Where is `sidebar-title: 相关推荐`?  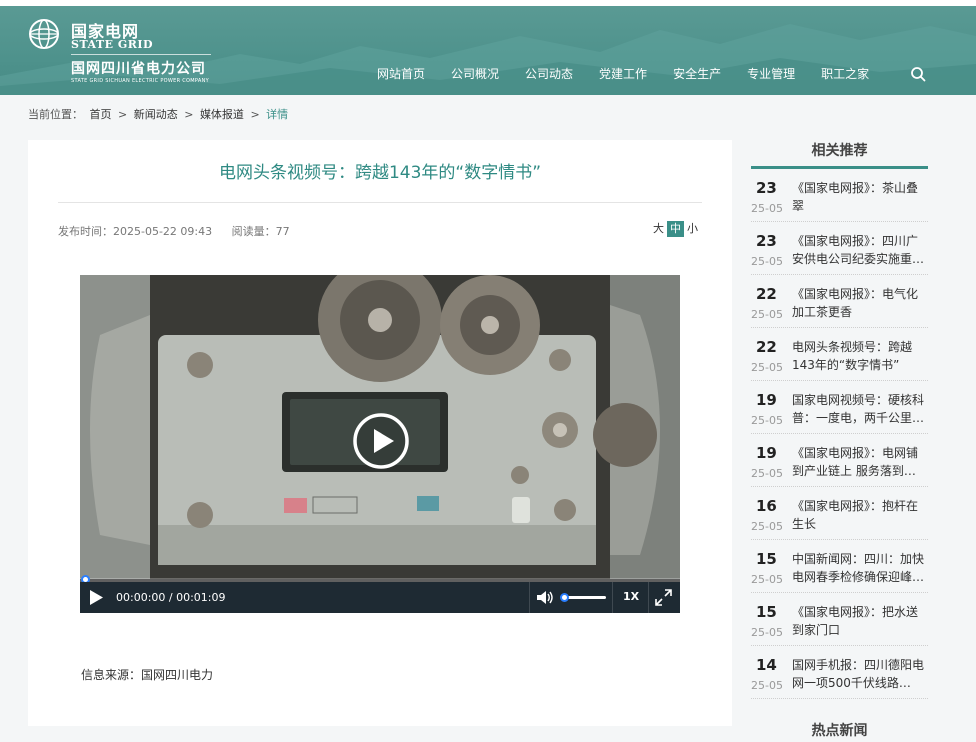 sidebar-title: 相关推荐 is located at coordinates (839, 151).